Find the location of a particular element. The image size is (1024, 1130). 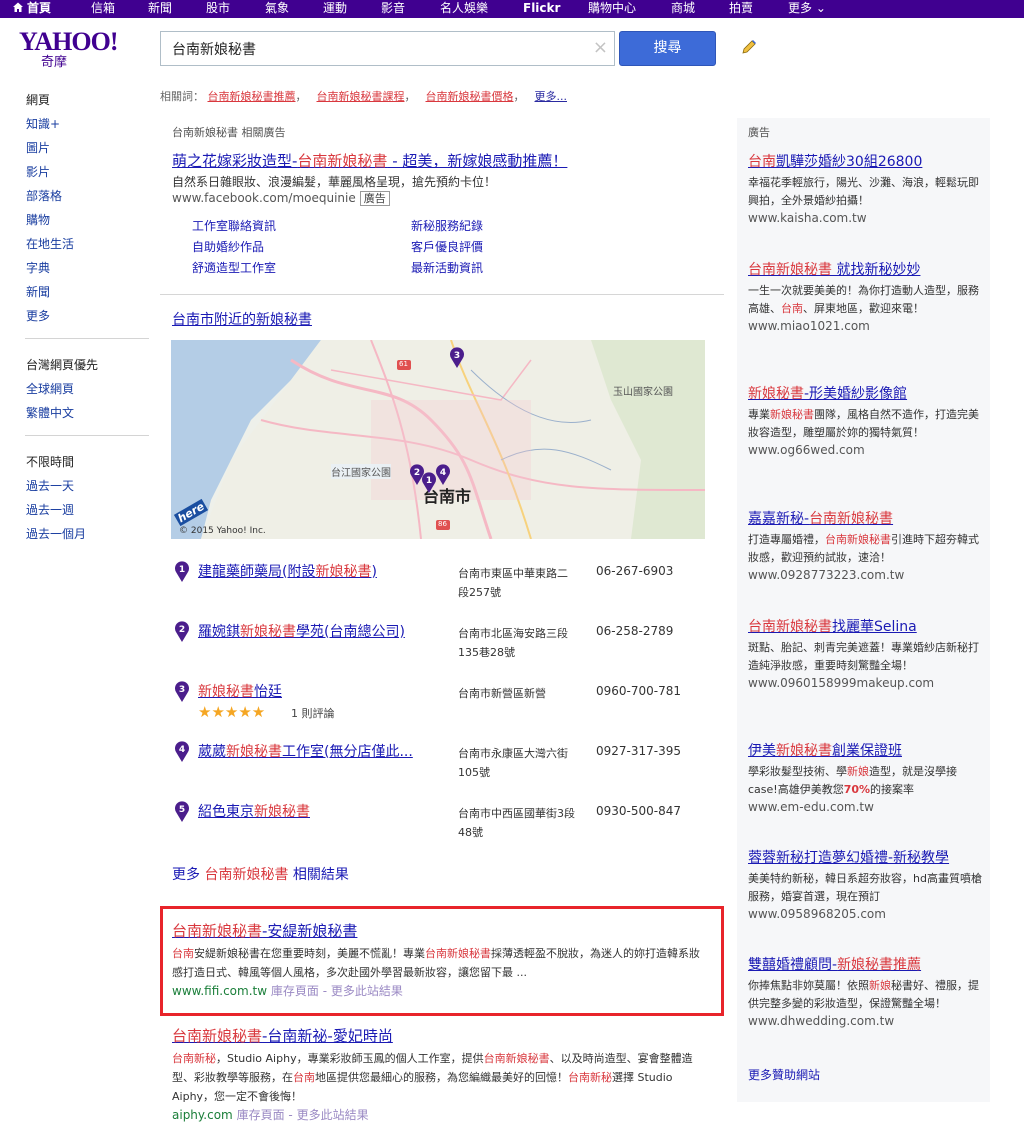

ad-sitelink: 舒適造型工作室 is located at coordinates (234, 267).